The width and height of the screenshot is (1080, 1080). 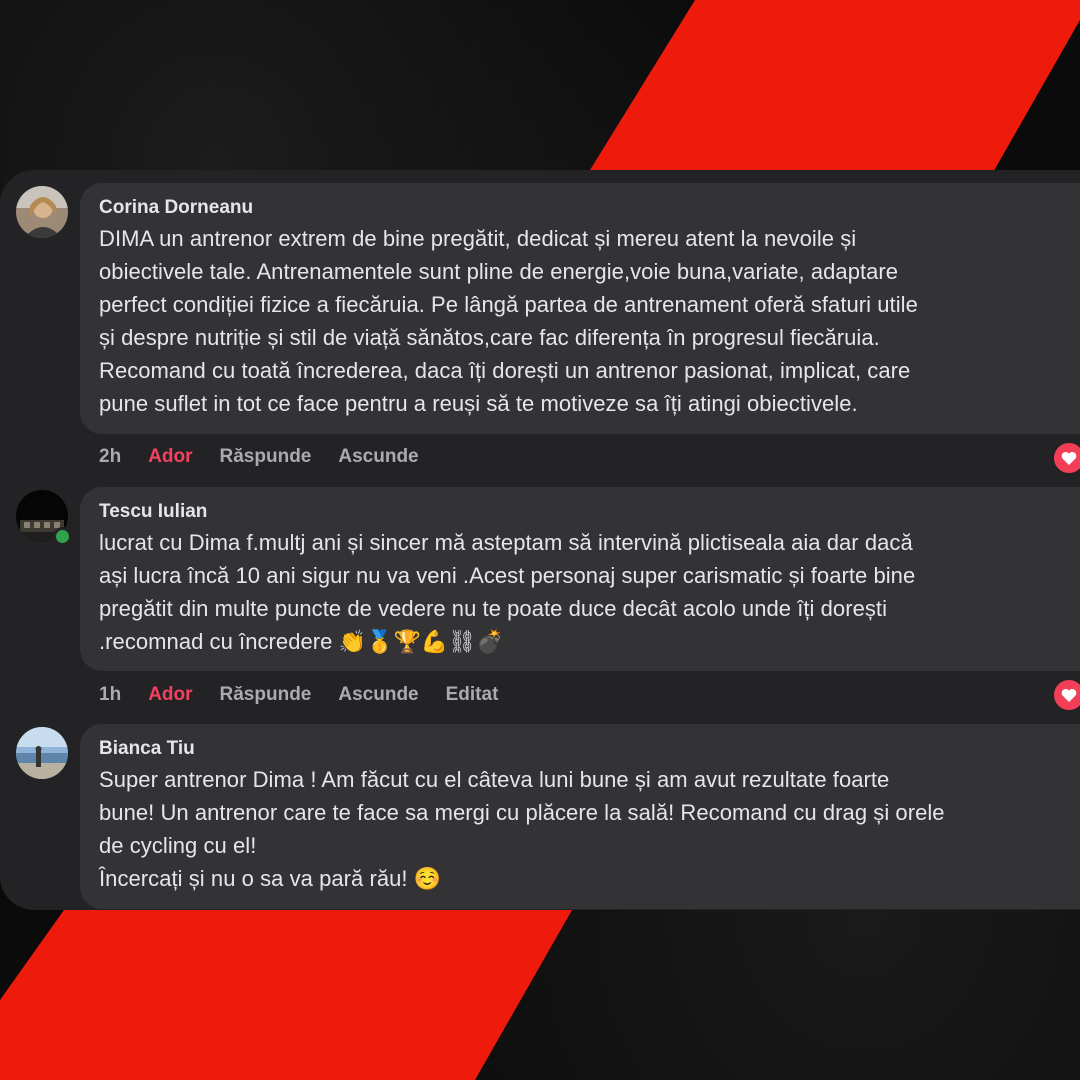 I want to click on comment-author: Bianca Tiu, so click(x=579, y=749).